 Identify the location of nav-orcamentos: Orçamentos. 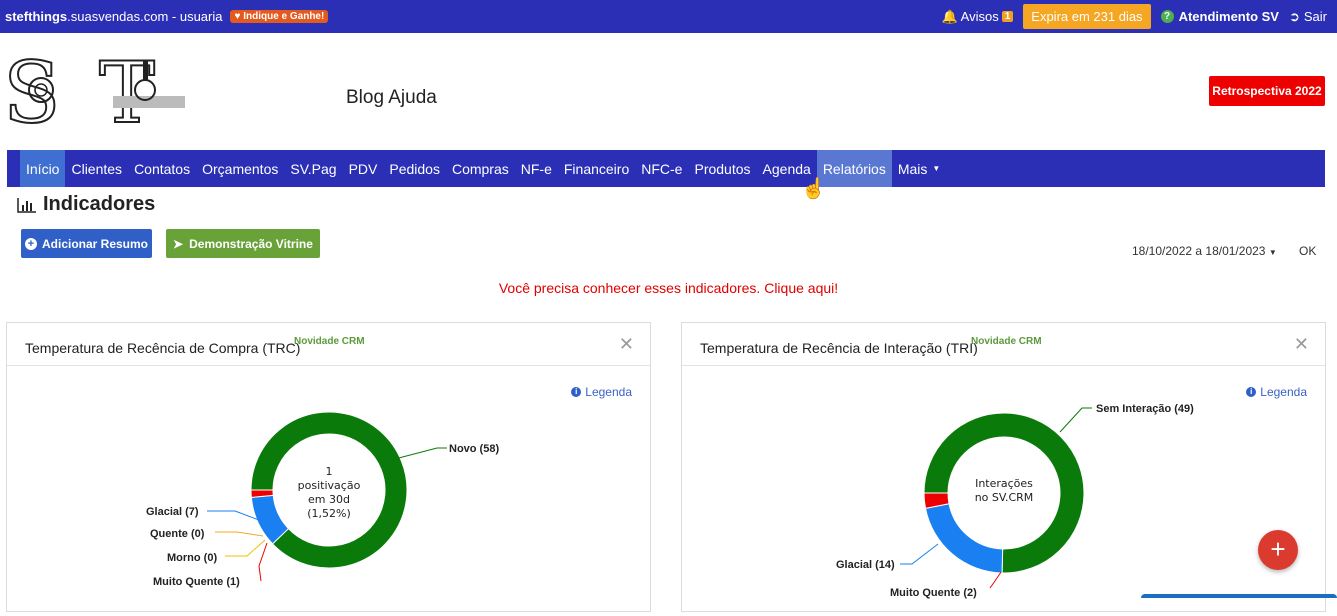
(240, 168).